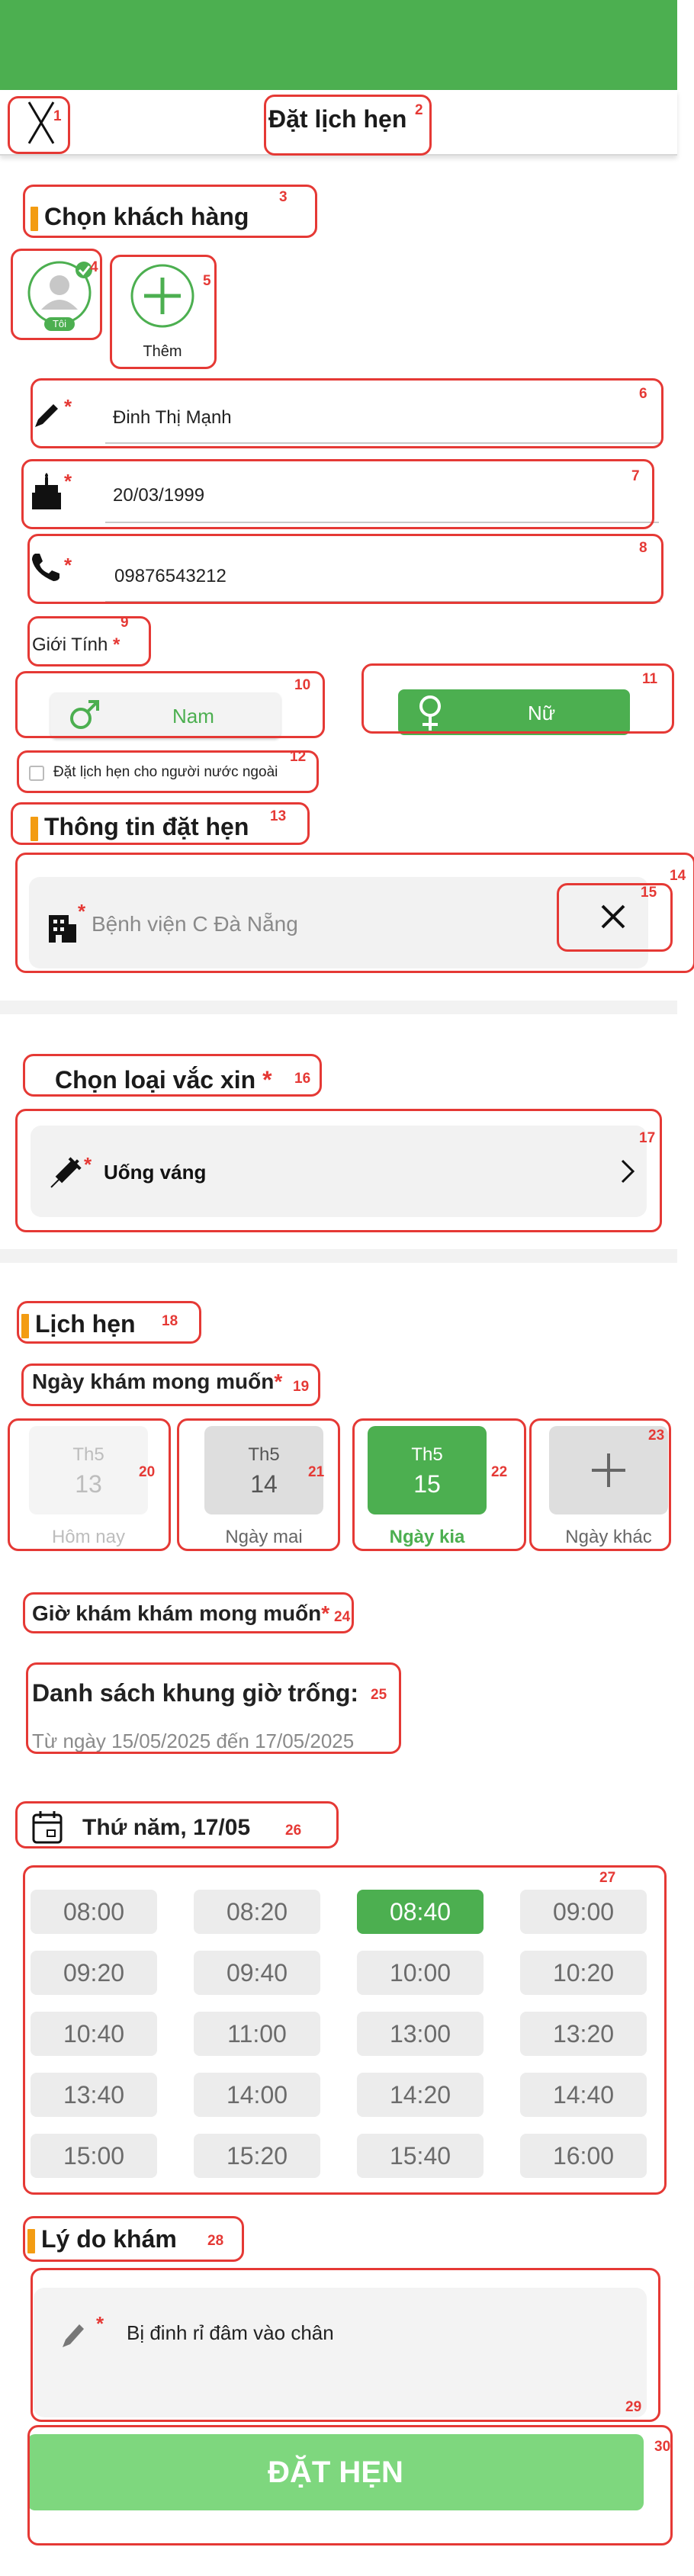 This screenshot has width=694, height=2576. I want to click on annotation-number: 12, so click(298, 757).